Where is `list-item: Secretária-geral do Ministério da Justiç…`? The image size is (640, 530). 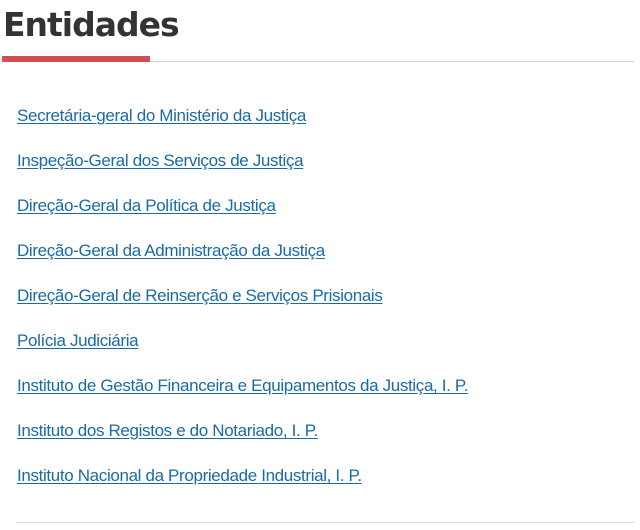 list-item: Secretária-geral do Ministério da Justiç… is located at coordinates (234, 122).